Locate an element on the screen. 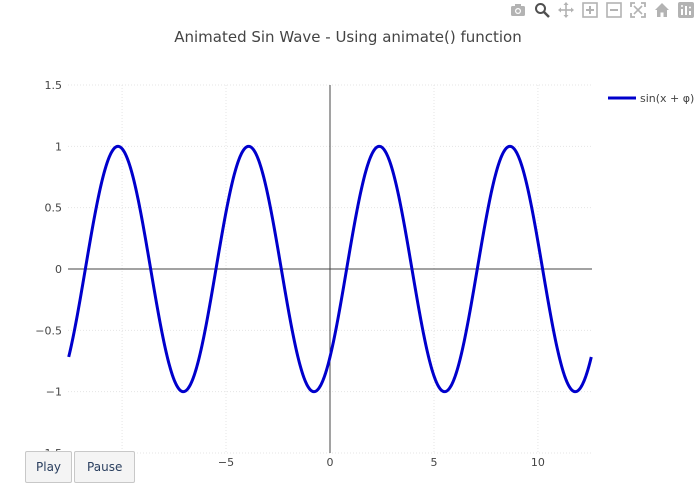 The height and width of the screenshot is (501, 700). x-tick-labels: −10−50510 is located at coordinates (327, 462).